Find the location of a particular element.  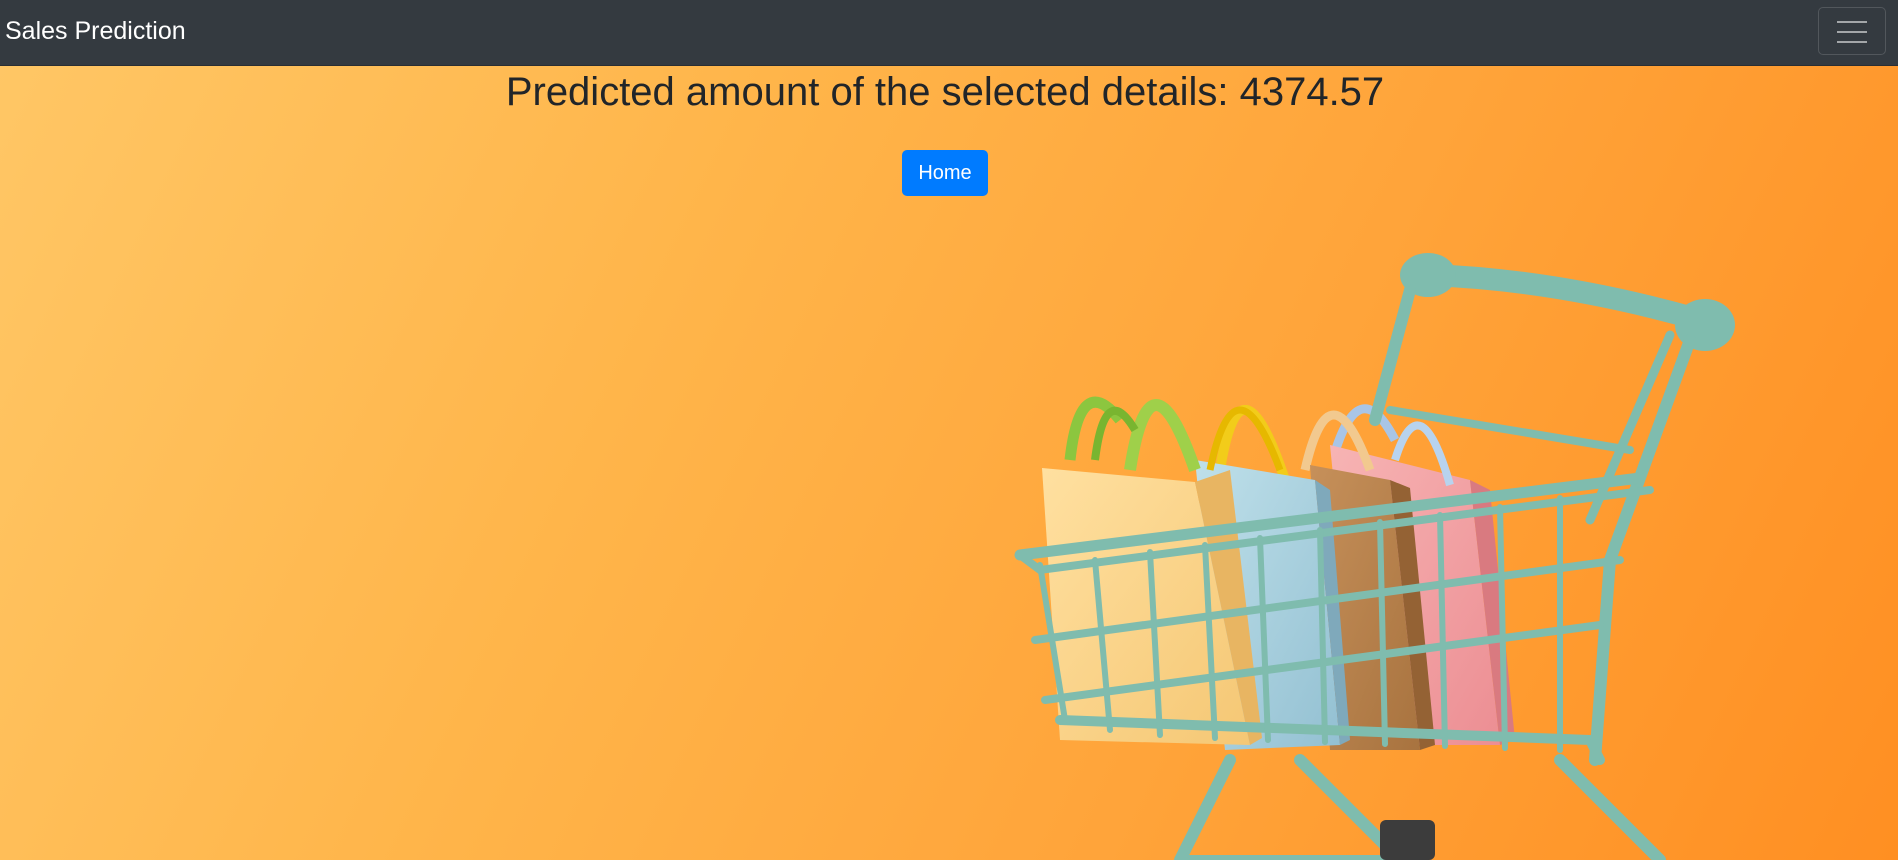

navbar-brand: Sales Prediction is located at coordinates (95, 31).